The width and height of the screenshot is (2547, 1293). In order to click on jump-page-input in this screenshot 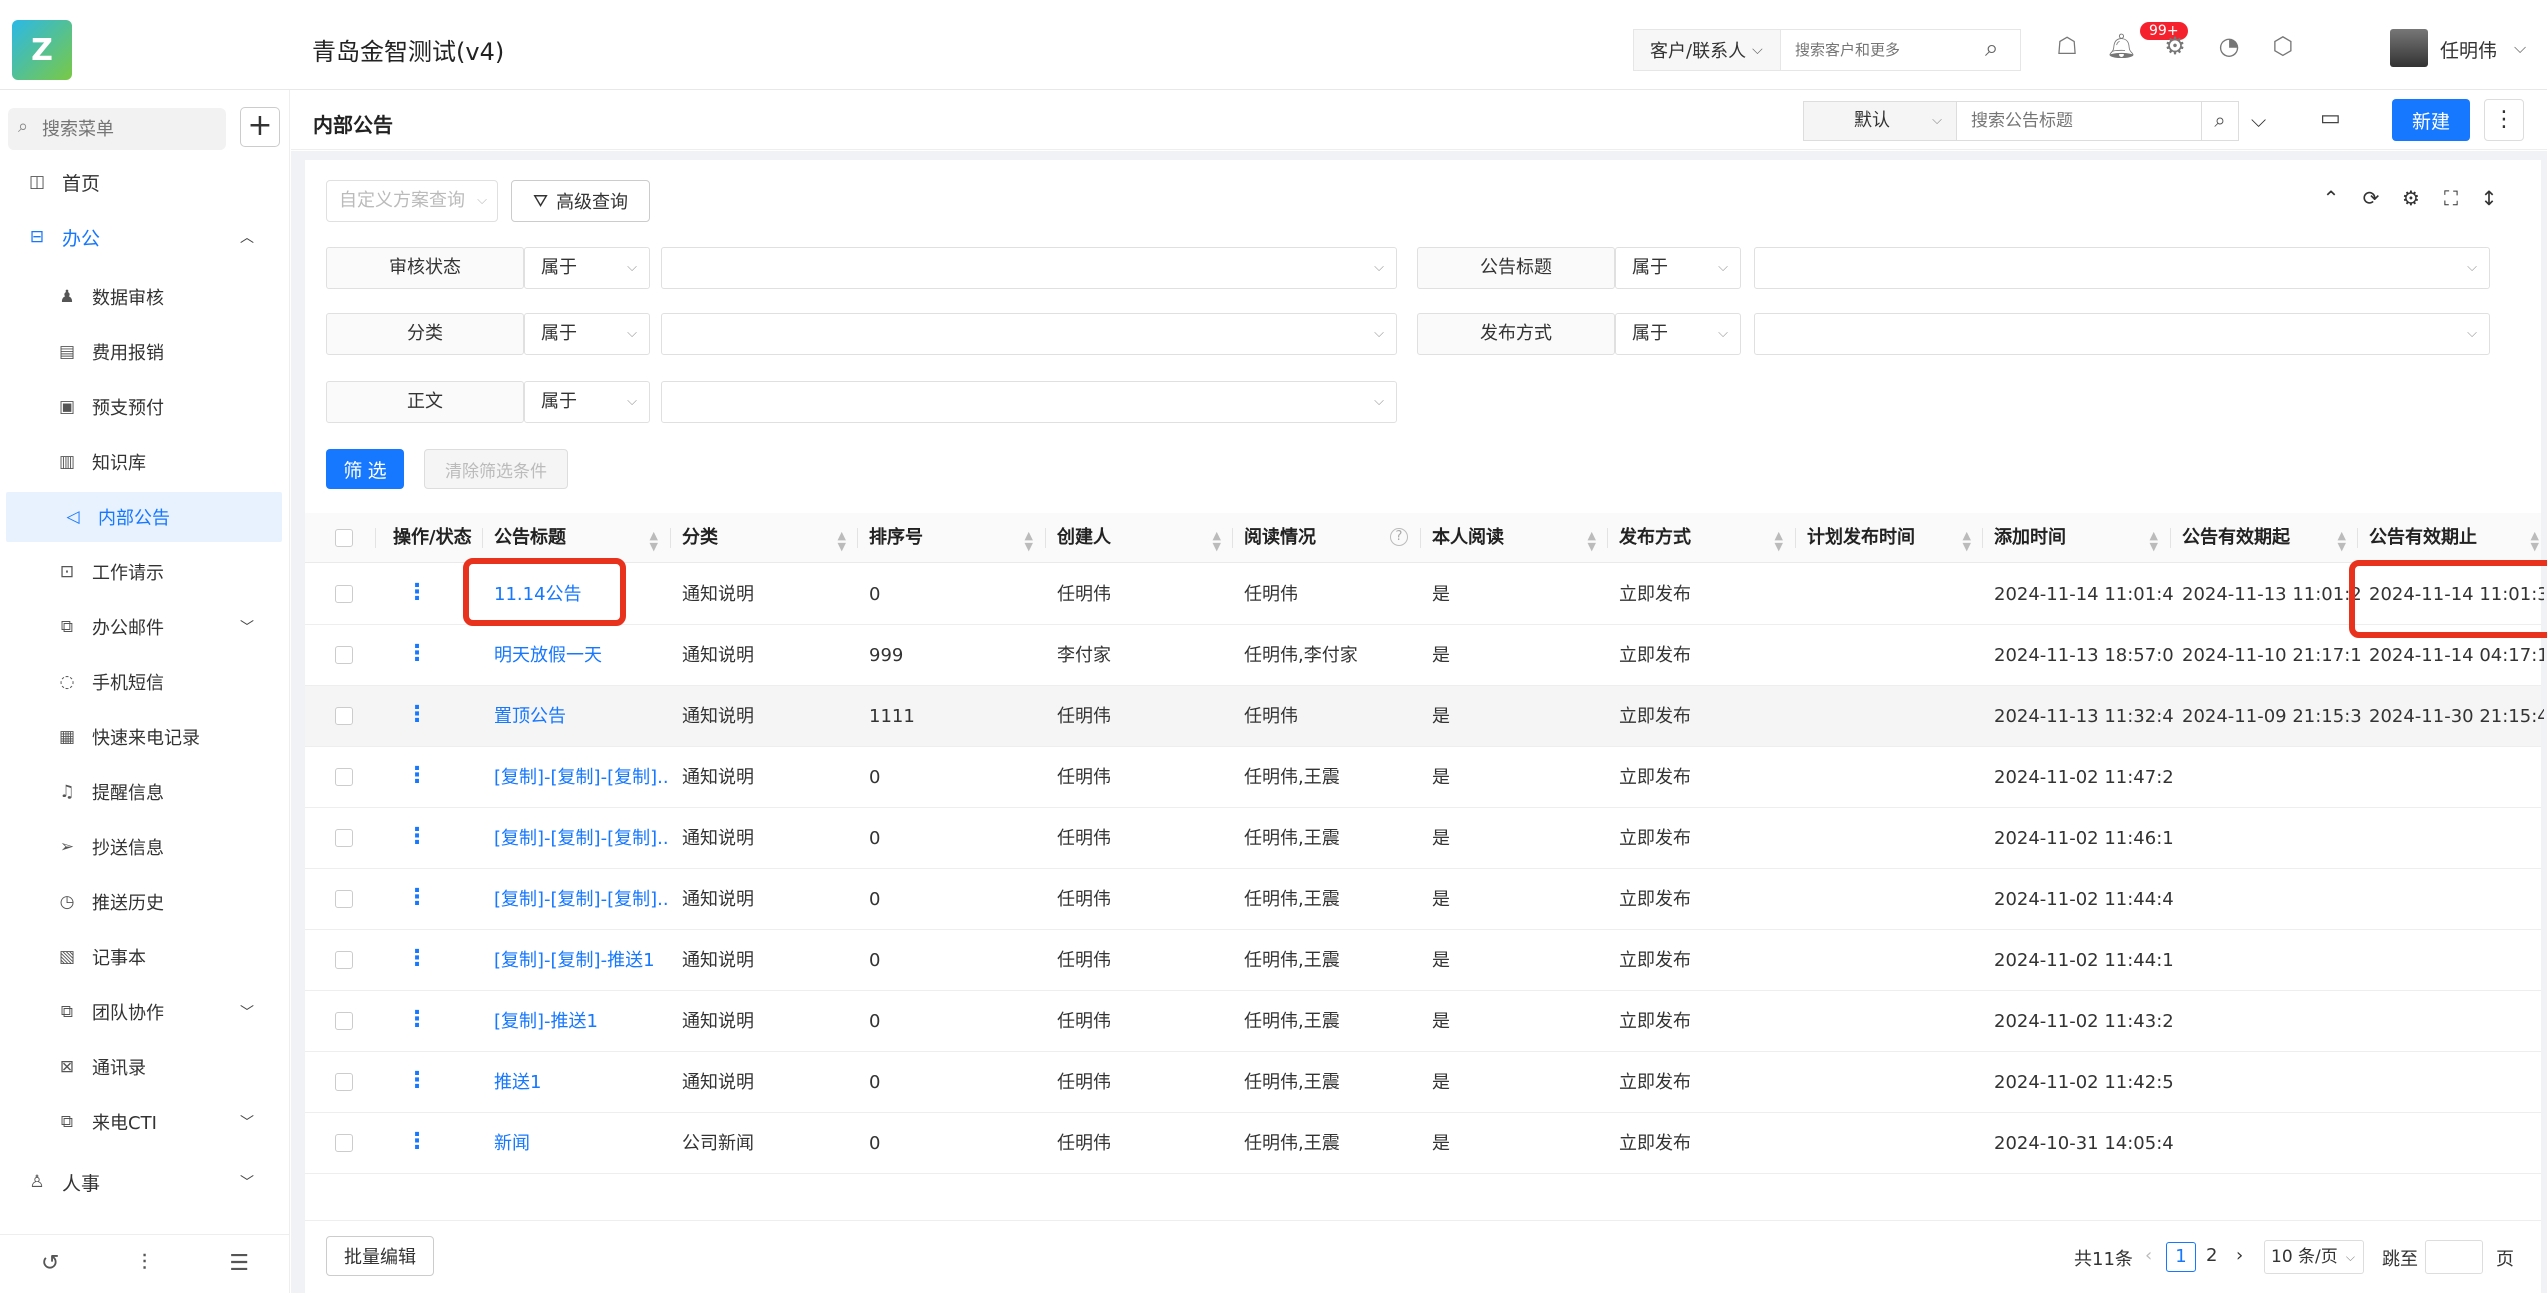, I will do `click(2454, 1257)`.